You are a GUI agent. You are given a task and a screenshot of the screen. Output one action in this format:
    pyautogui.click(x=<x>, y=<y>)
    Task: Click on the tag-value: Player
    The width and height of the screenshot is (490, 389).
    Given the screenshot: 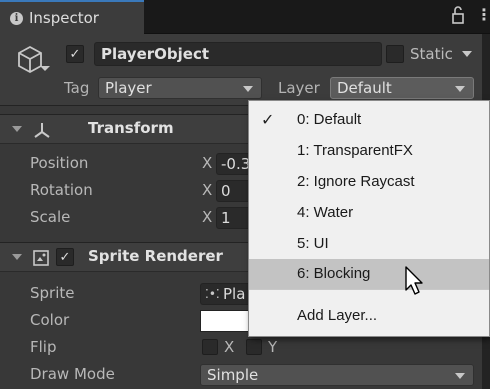 What is the action you would take?
    pyautogui.click(x=128, y=88)
    